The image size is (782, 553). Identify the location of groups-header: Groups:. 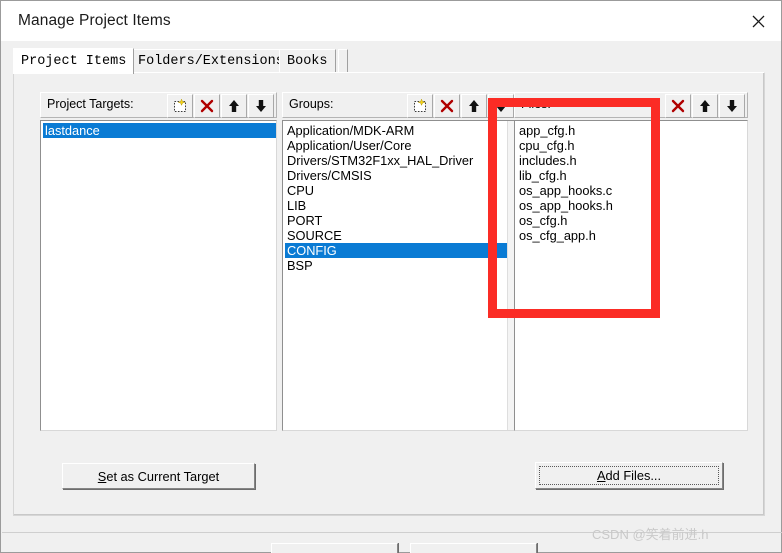
(399, 105).